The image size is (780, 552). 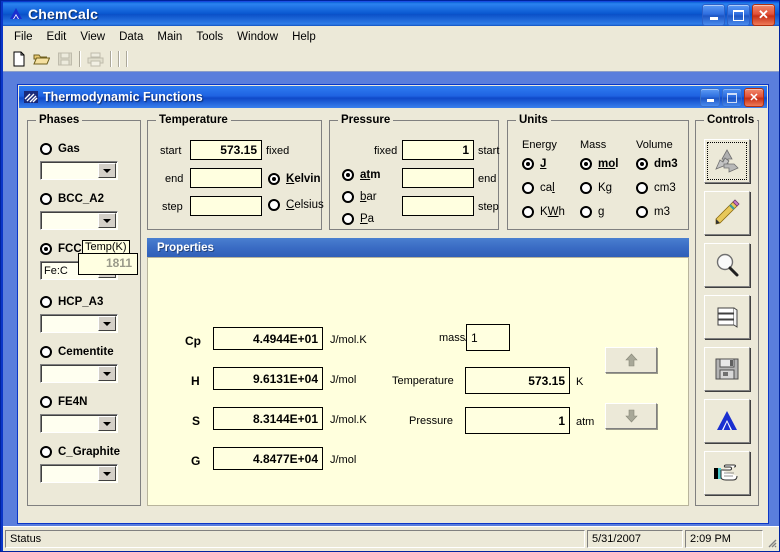 I want to click on phase-combo-cementite, so click(x=79, y=373).